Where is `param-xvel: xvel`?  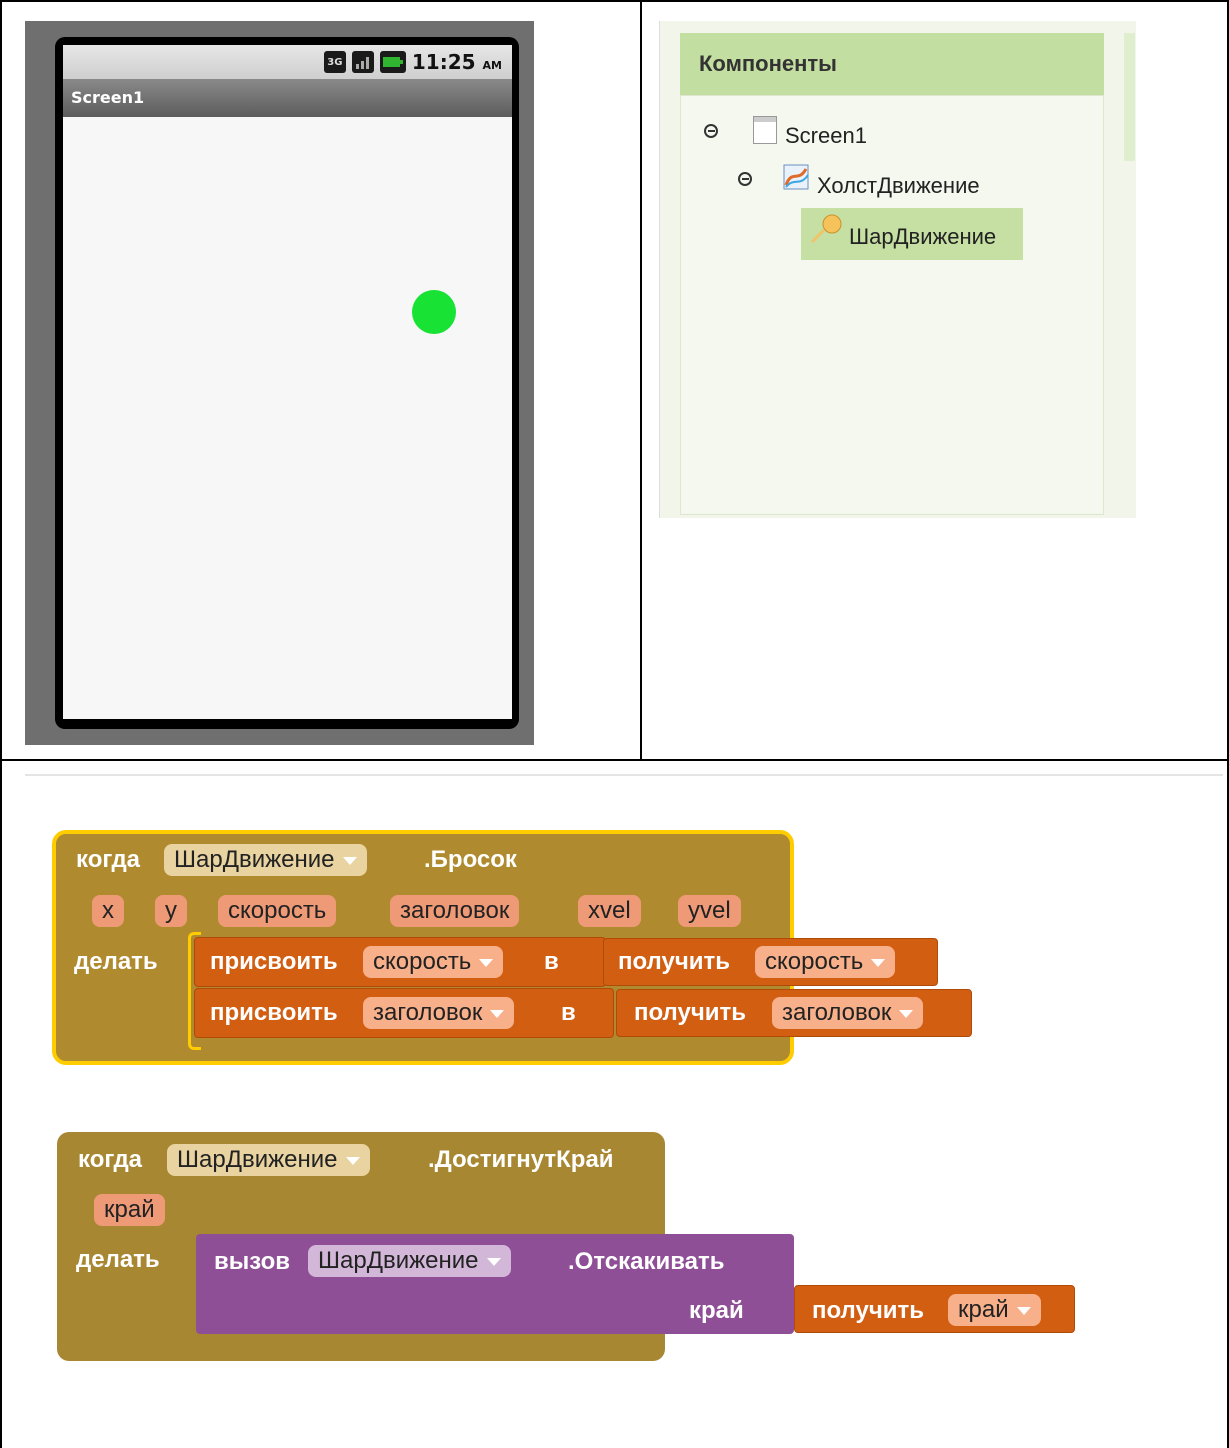 param-xvel: xvel is located at coordinates (609, 911).